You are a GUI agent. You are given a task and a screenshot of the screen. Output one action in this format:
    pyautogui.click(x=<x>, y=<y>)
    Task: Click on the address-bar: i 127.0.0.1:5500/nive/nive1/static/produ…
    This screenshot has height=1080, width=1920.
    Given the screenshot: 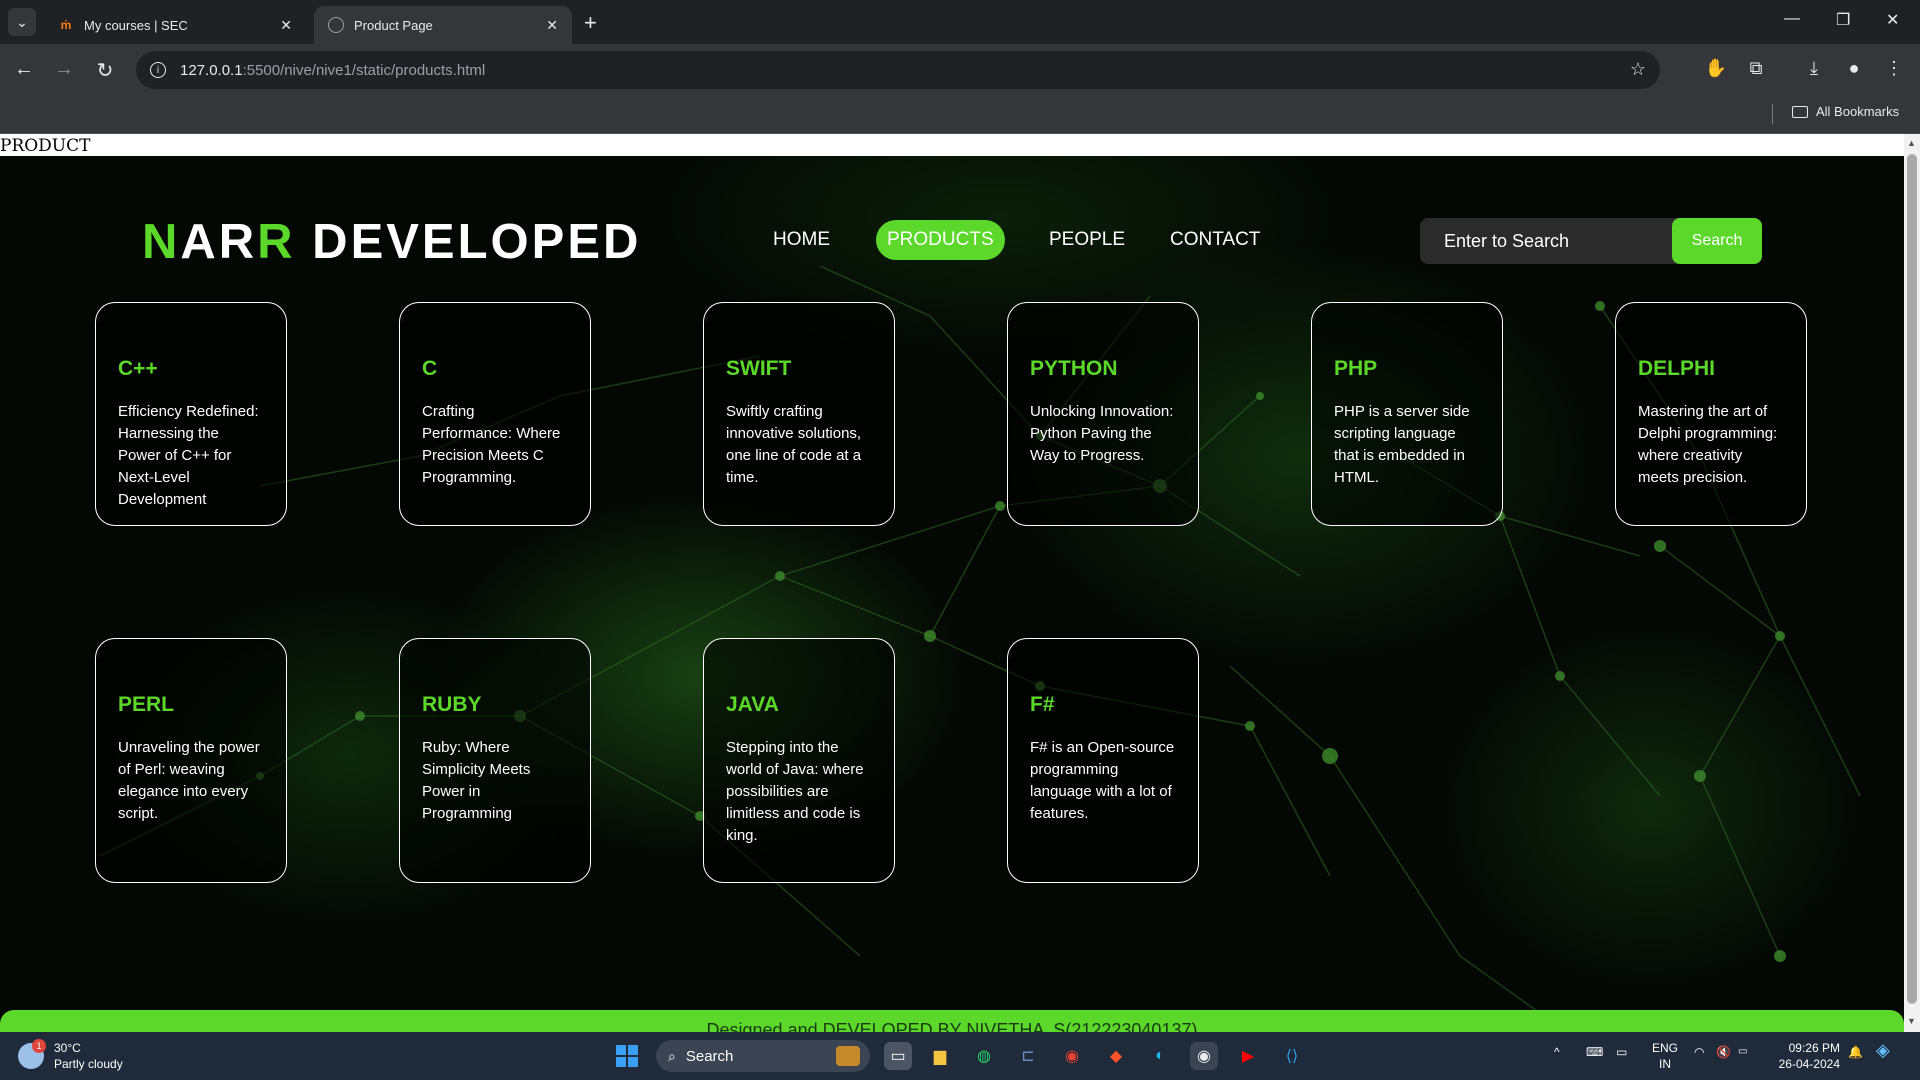 What is the action you would take?
    pyautogui.click(x=898, y=70)
    